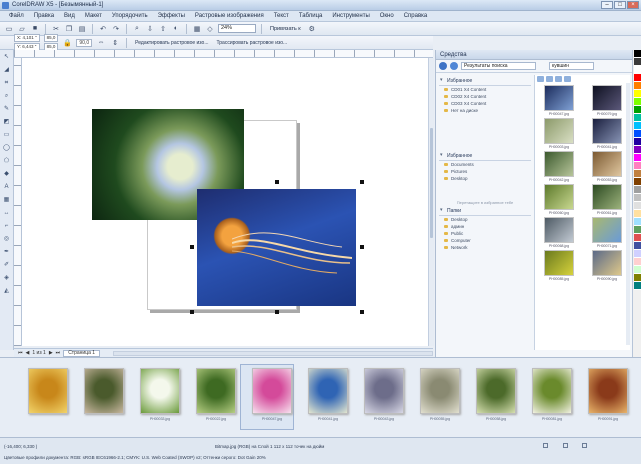 The image size is (641, 464). I want to click on page-tab-1: Страница 1, so click(82, 353).